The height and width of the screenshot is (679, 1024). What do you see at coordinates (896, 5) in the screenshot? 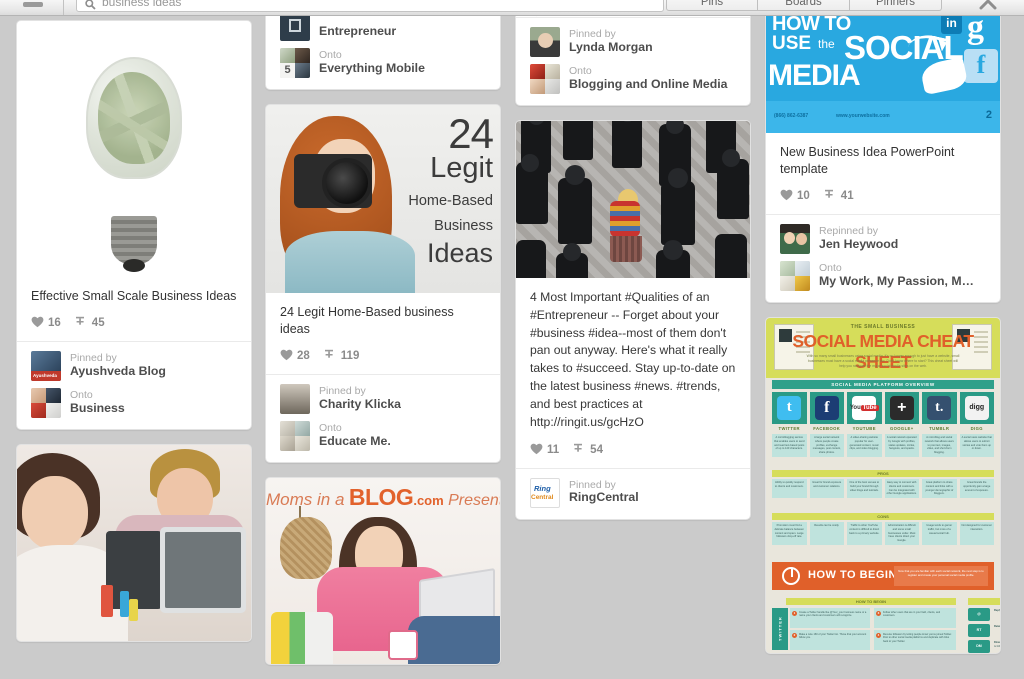
I see `filter-tab-pinners: Pinners` at bounding box center [896, 5].